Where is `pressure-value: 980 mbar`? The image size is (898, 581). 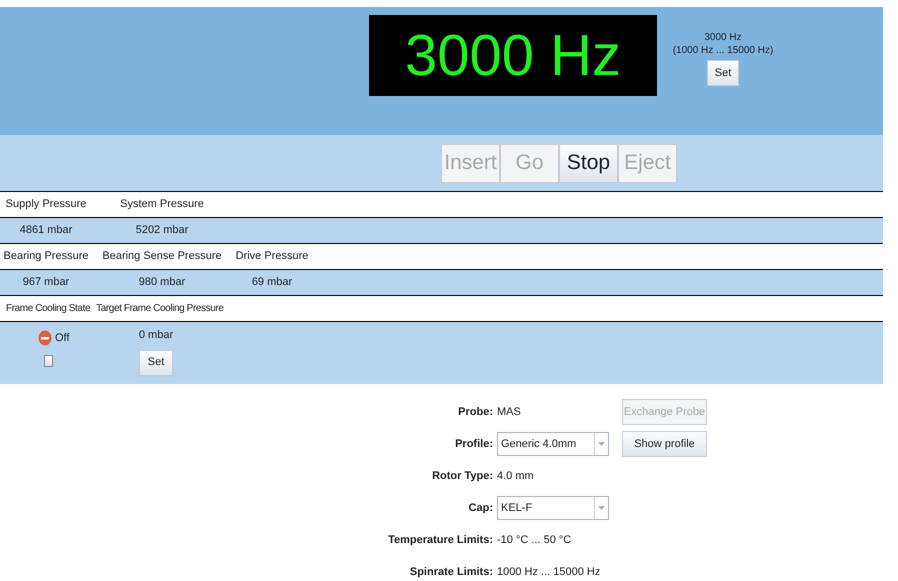 pressure-value: 980 mbar is located at coordinates (162, 282).